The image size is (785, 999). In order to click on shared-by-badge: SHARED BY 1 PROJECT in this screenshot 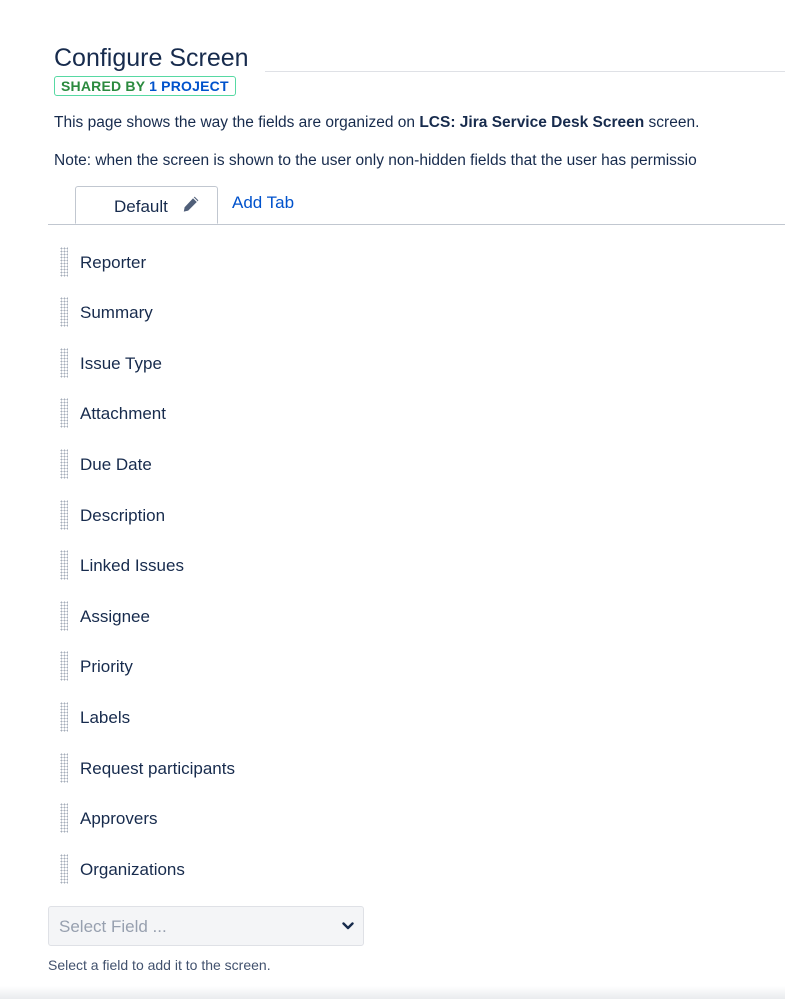, I will do `click(145, 86)`.